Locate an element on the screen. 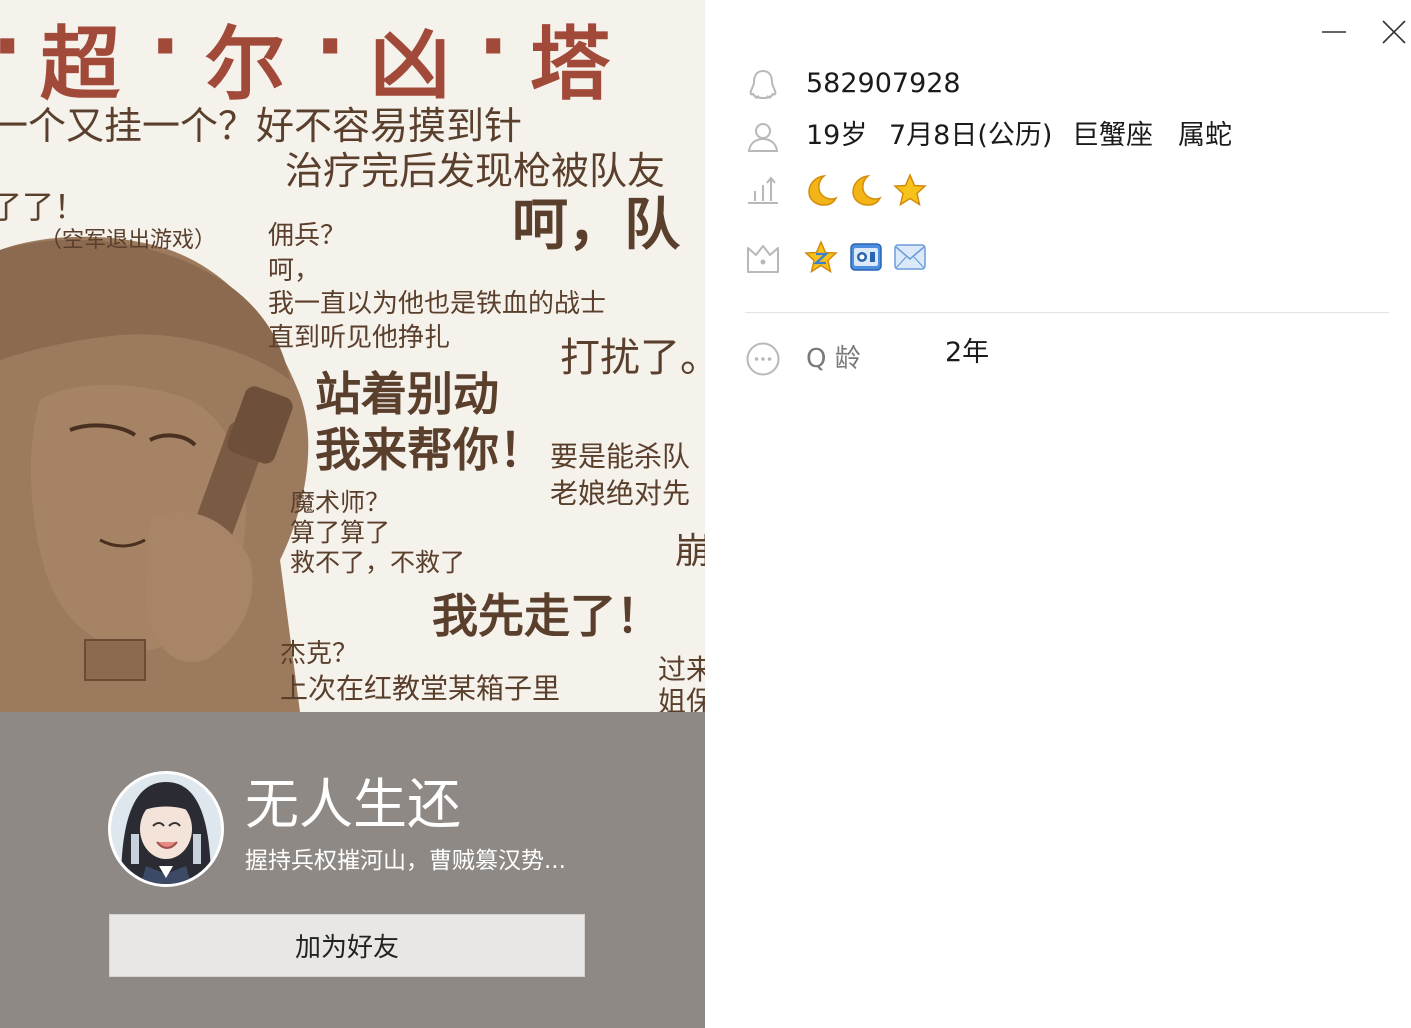  cover-text-line: 杰克？ is located at coordinates (319, 654).